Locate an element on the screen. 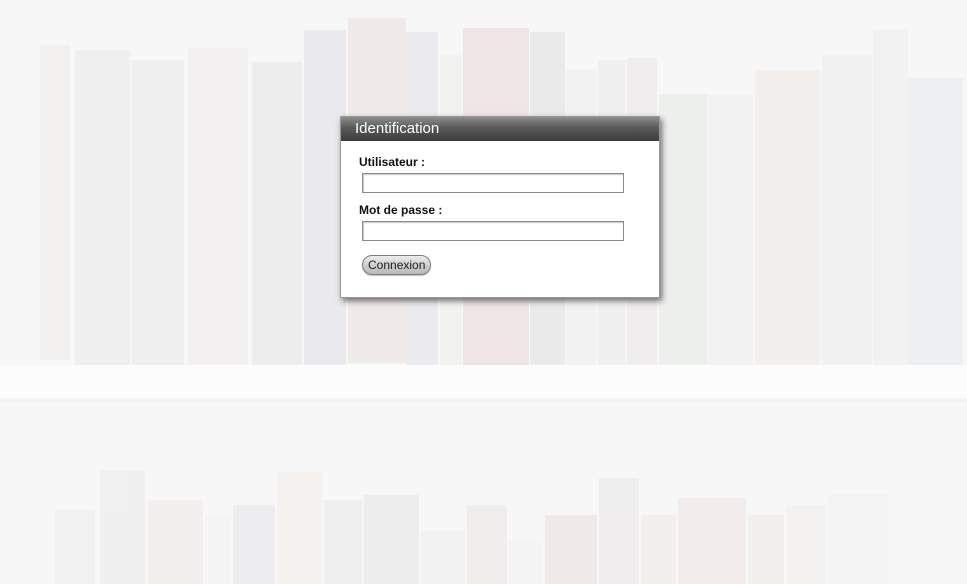  username-input is located at coordinates (493, 183).